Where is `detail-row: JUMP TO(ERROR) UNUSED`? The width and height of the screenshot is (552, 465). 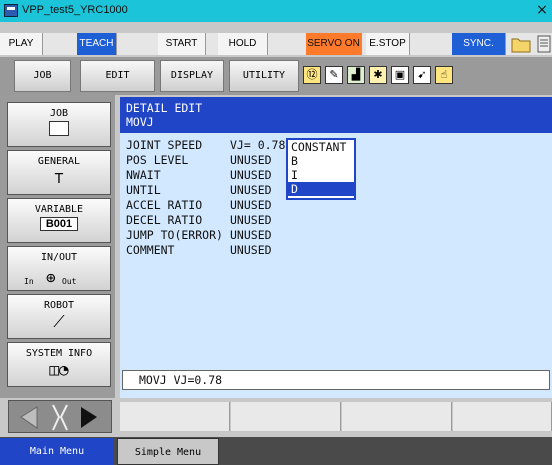 detail-row: JUMP TO(ERROR) UNUSED is located at coordinates (199, 235).